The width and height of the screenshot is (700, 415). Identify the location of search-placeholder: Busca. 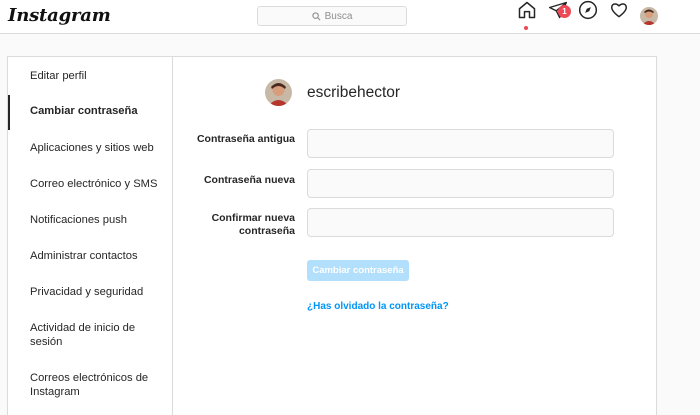
(338, 16).